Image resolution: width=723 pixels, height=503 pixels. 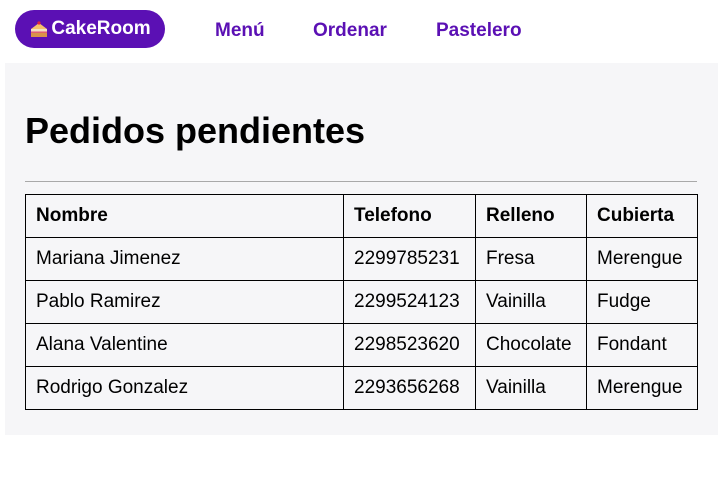 What do you see at coordinates (240, 31) in the screenshot?
I see `nav-link-menu: Menú` at bounding box center [240, 31].